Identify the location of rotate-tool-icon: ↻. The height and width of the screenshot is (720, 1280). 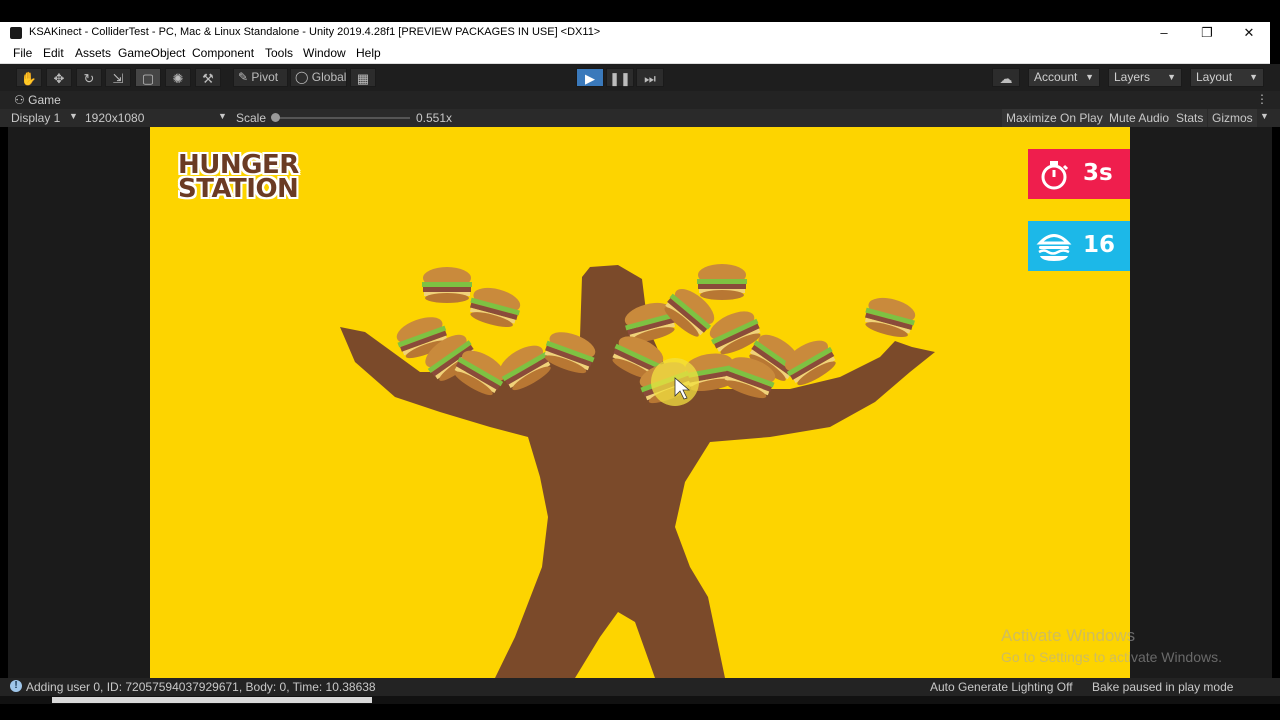
(89, 78).